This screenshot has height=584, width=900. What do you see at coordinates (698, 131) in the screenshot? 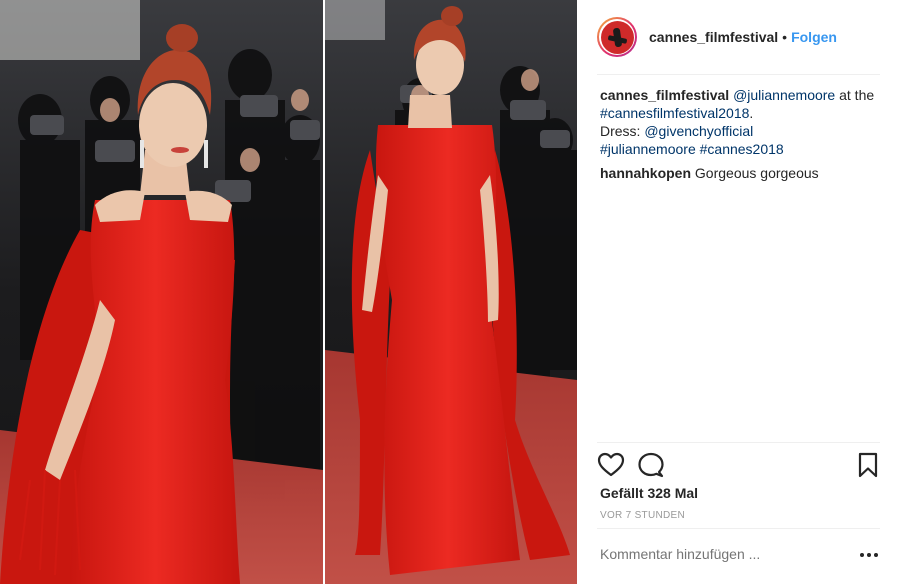
I see `mention-link: @givenchyofficial` at bounding box center [698, 131].